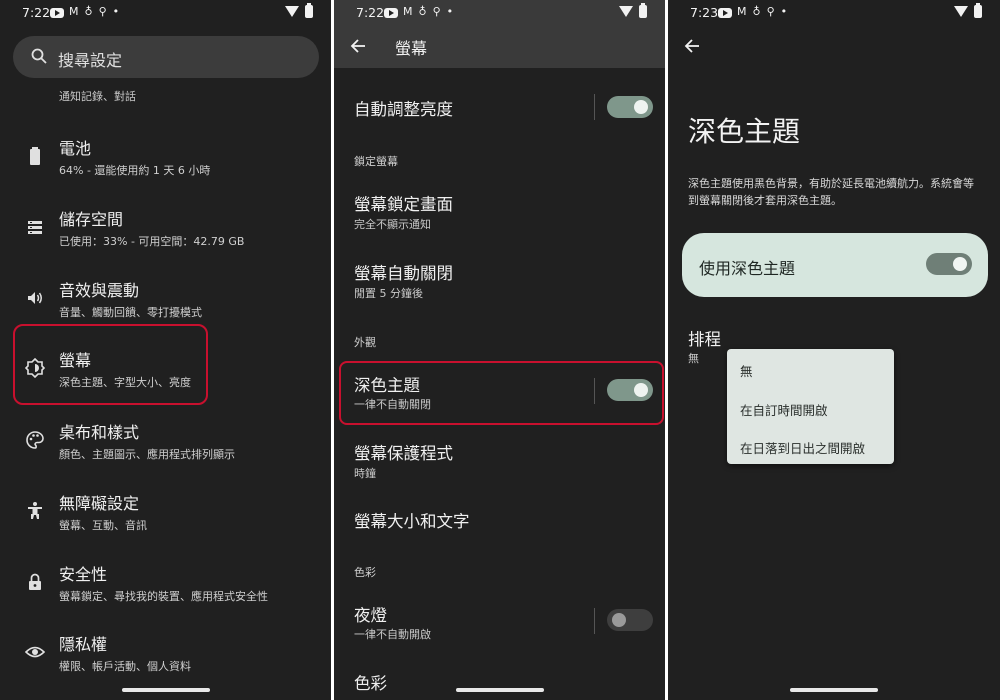 This screenshot has width=1000, height=700. Describe the element at coordinates (91, 219) in the screenshot. I see `item-title: 儲存空間` at that location.